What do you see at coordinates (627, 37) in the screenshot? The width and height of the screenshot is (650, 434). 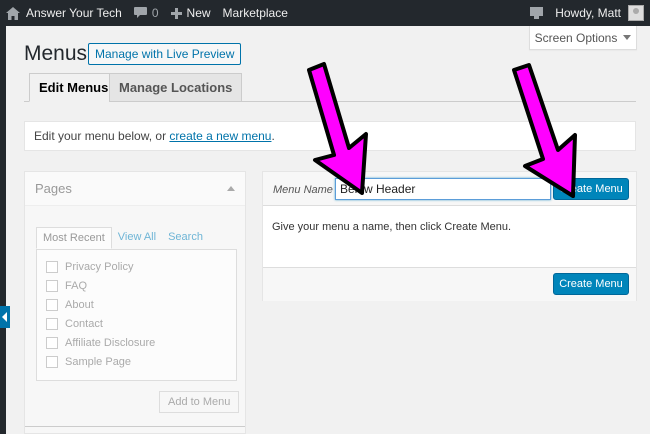 I see `triangle-down-icon` at bounding box center [627, 37].